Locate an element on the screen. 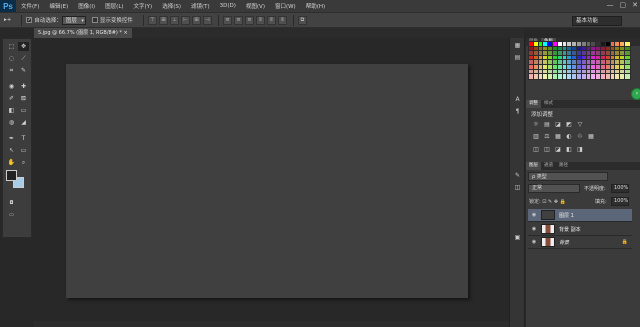 The width and height of the screenshot is (640, 327). move-tool-icon: ✥ is located at coordinates (23, 46).